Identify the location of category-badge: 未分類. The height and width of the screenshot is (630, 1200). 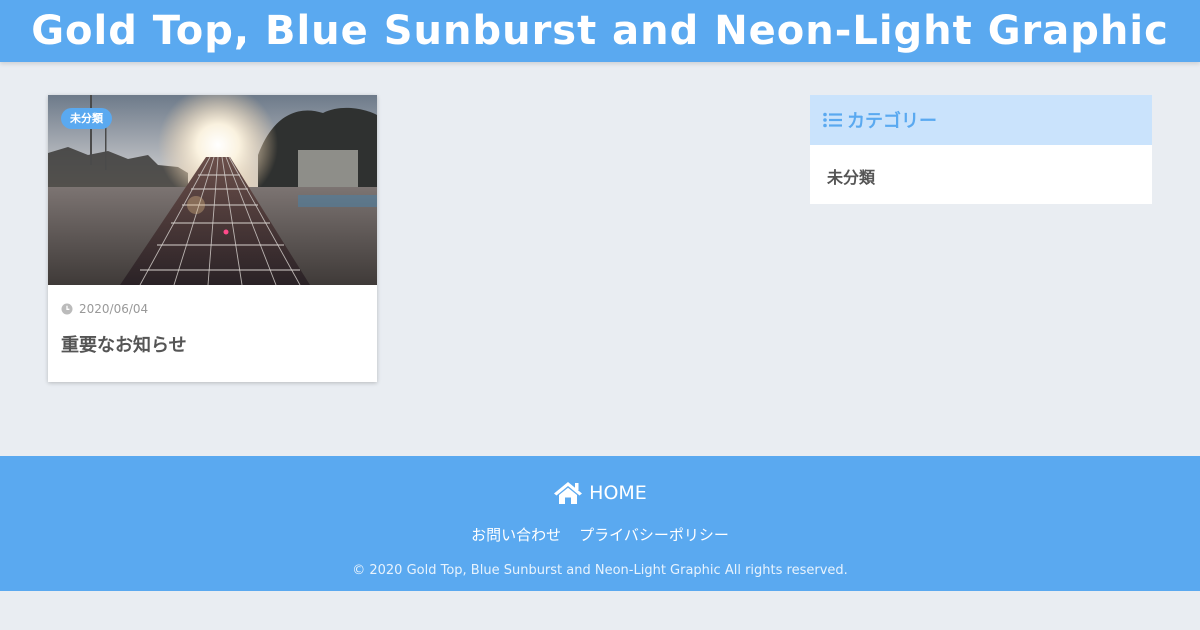
(86, 118).